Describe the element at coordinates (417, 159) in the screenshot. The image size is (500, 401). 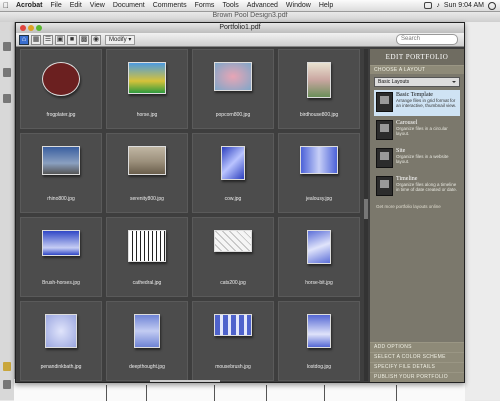
I see `layout-option-site: Site Organize files in a website layout.` at that location.